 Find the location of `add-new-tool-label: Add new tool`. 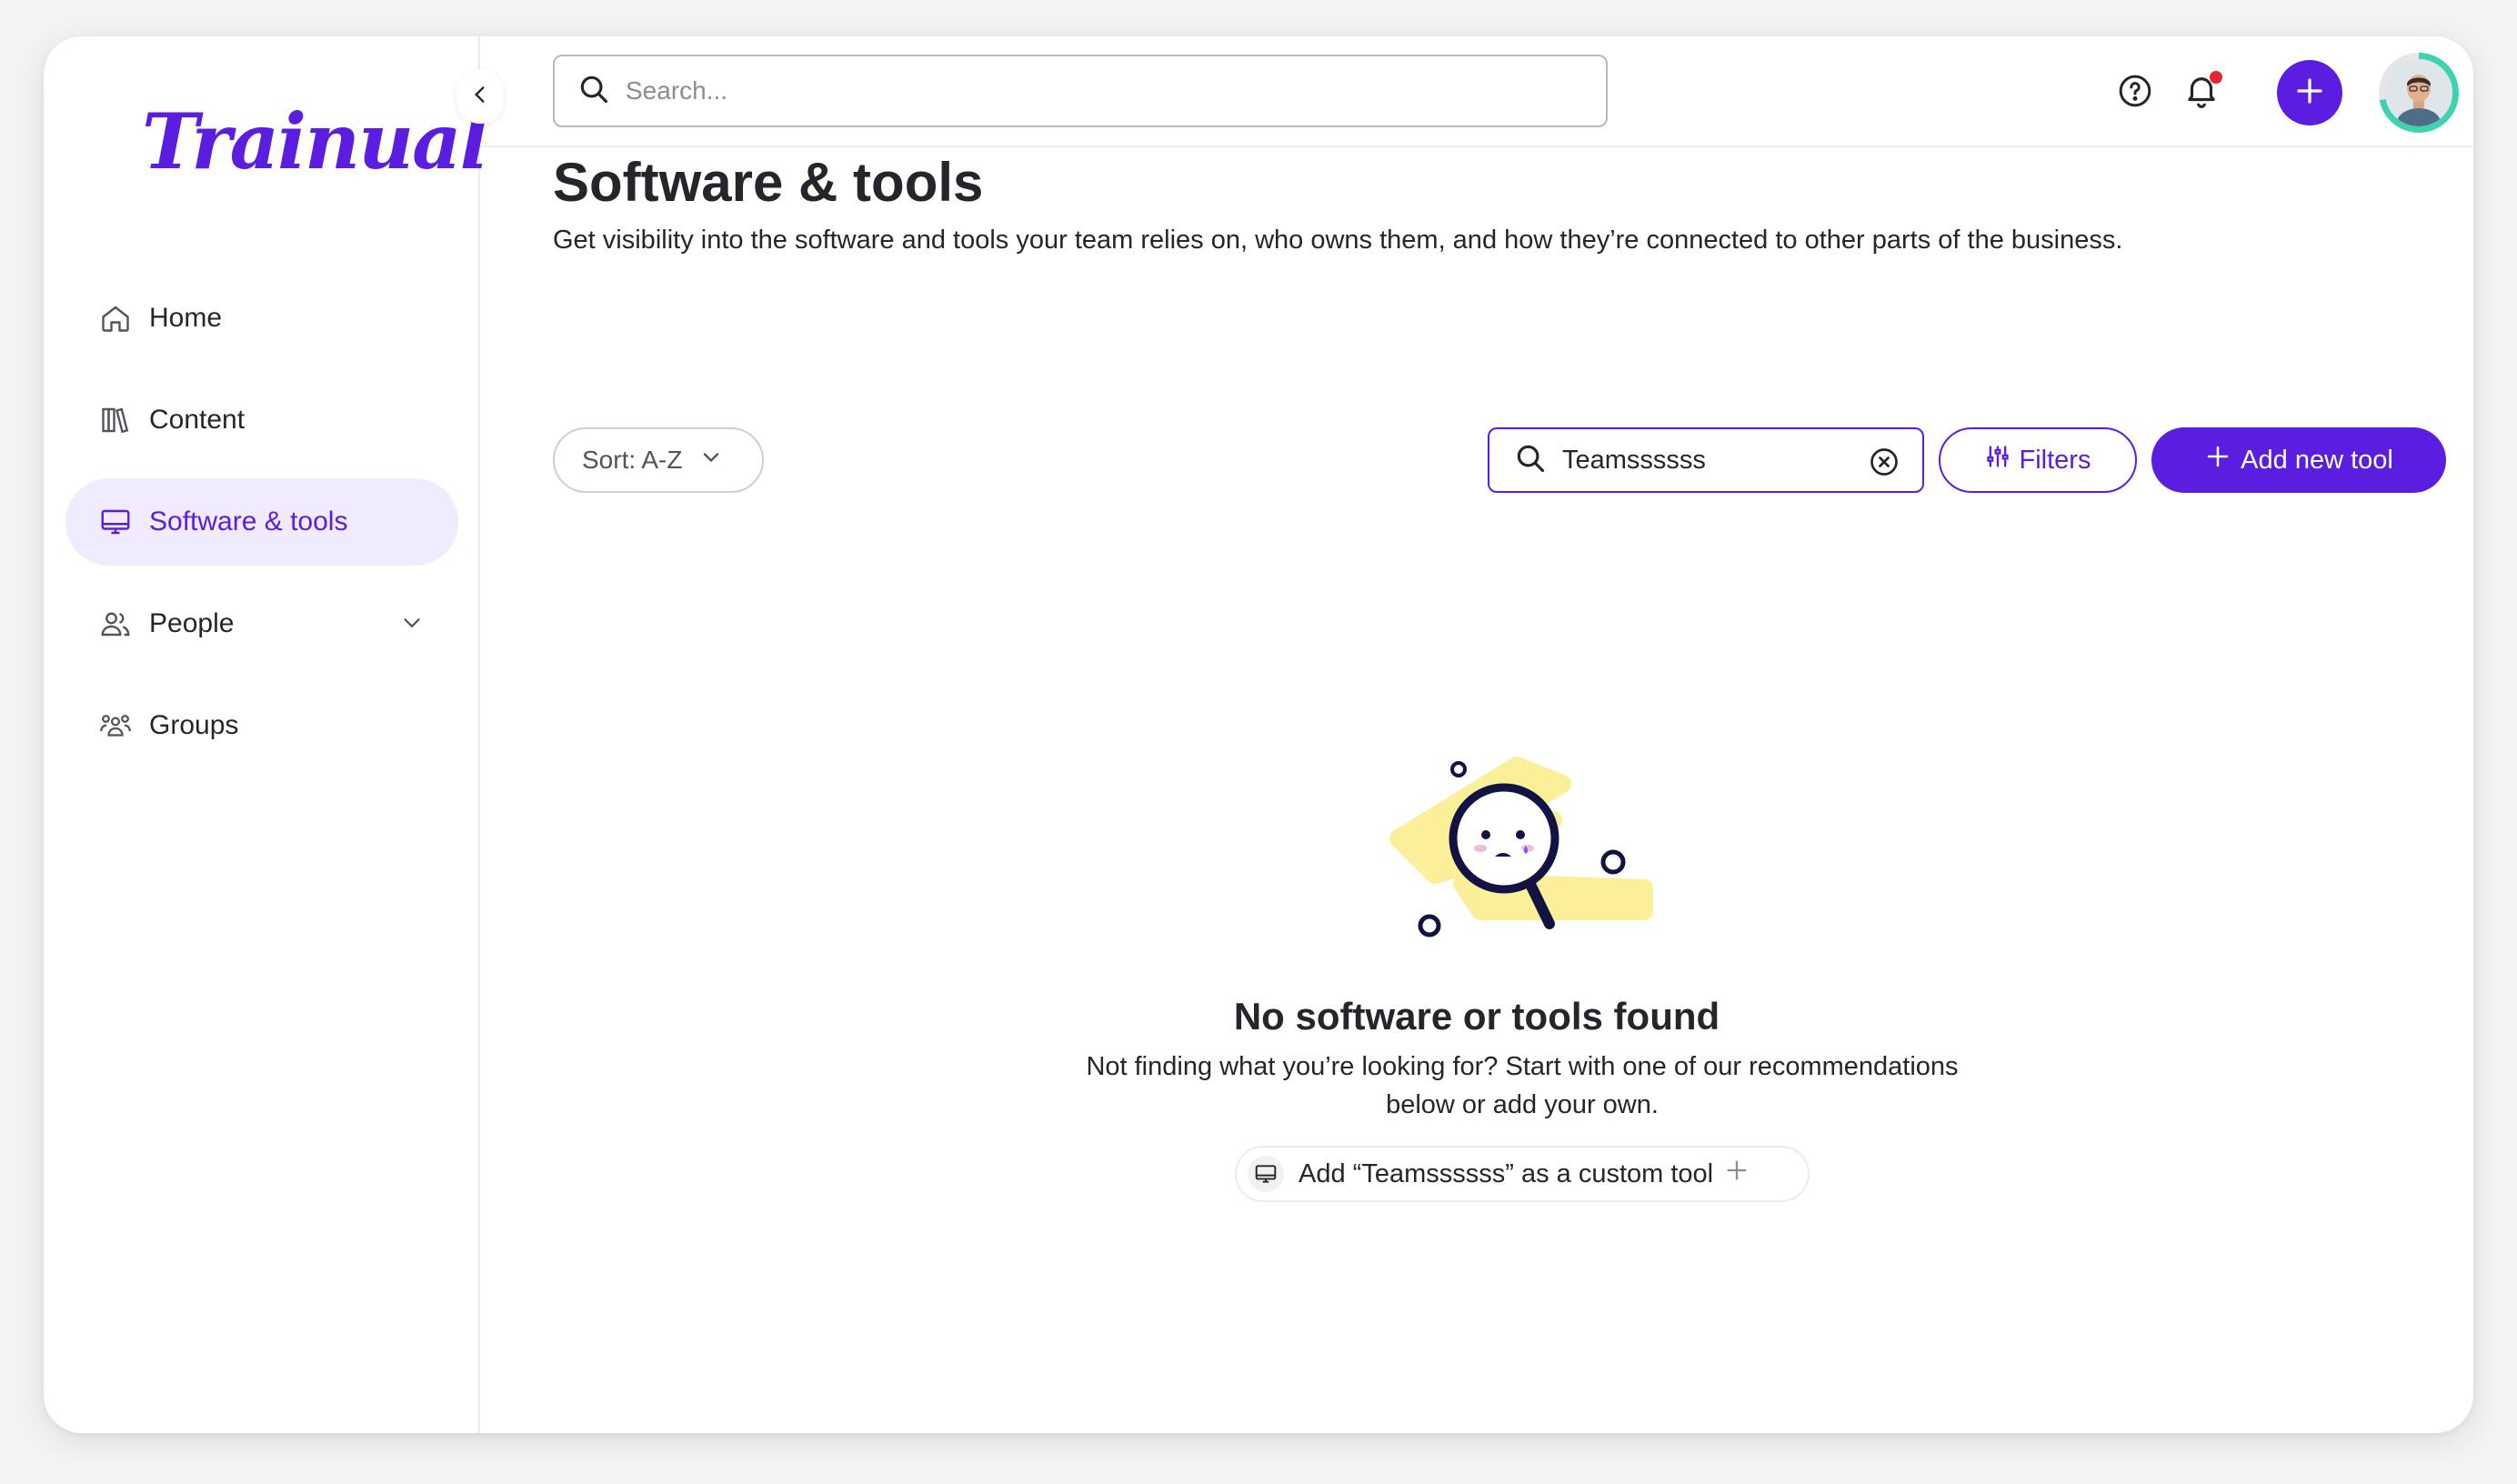

add-new-tool-label: Add new tool is located at coordinates (2317, 460).